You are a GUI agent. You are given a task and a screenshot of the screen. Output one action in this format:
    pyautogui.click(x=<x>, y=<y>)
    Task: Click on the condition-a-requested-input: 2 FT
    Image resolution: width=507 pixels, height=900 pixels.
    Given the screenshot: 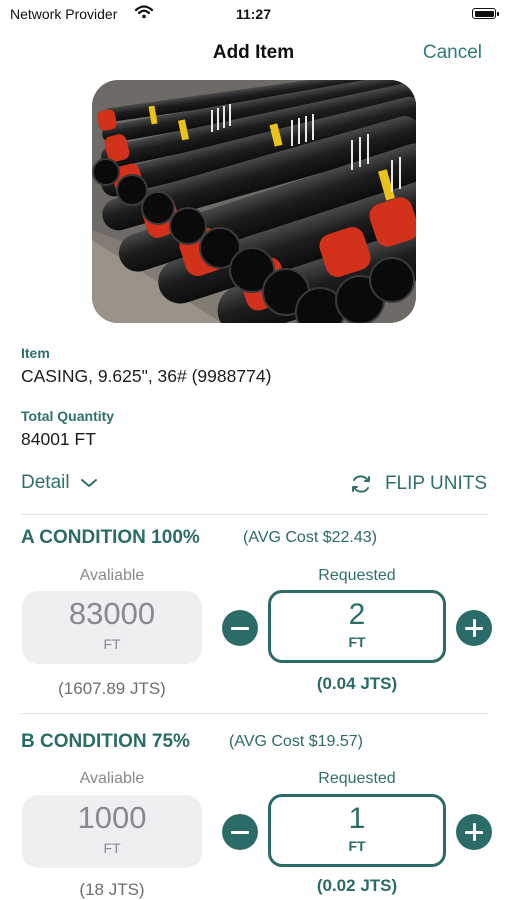 What is the action you would take?
    pyautogui.click(x=357, y=626)
    